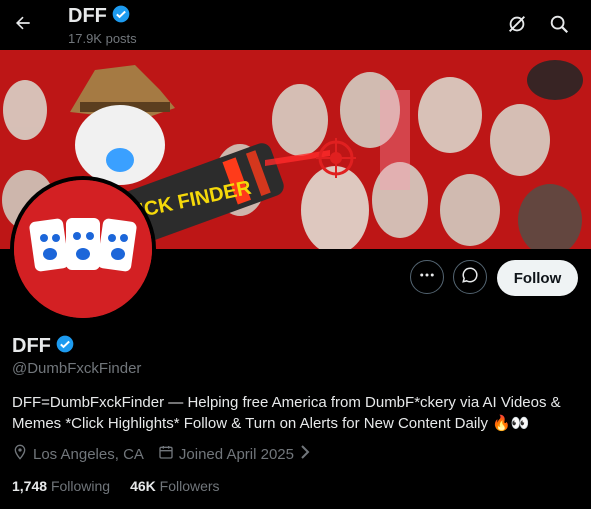 This screenshot has height=509, width=591. I want to click on joined-item: Joined April 2025, so click(234, 454).